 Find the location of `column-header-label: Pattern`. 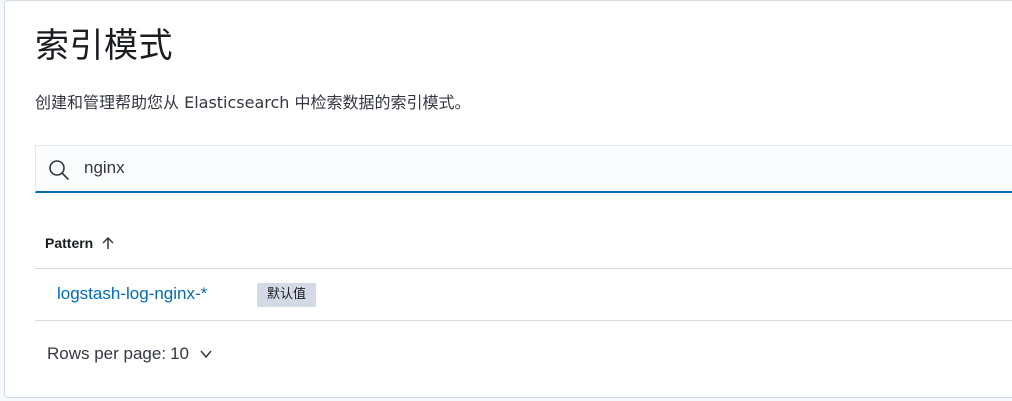

column-header-label: Pattern is located at coordinates (69, 243).